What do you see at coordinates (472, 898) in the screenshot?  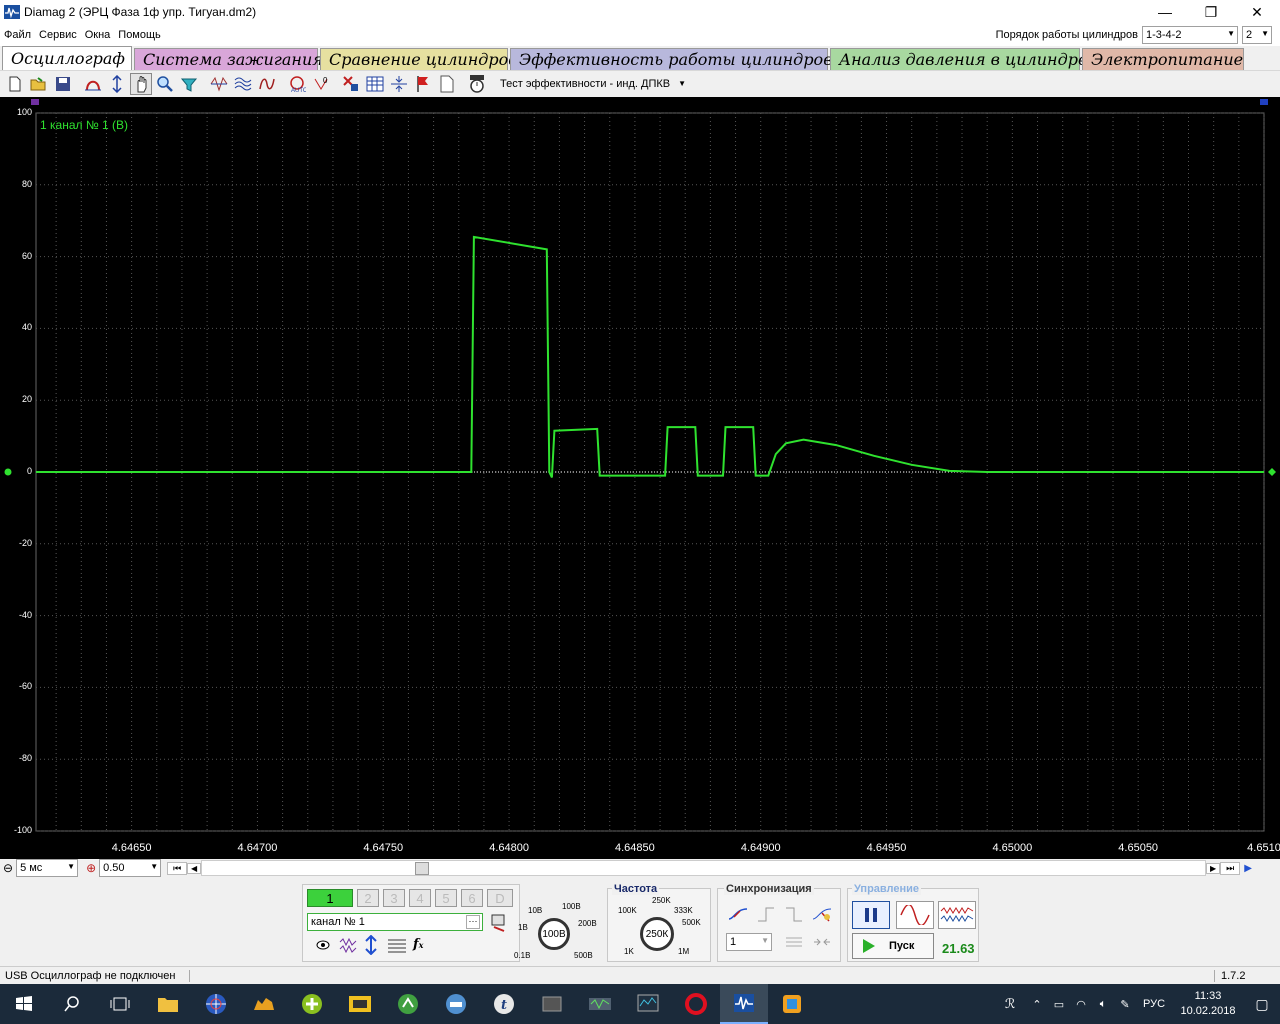 I see `channel-6-button: 6` at bounding box center [472, 898].